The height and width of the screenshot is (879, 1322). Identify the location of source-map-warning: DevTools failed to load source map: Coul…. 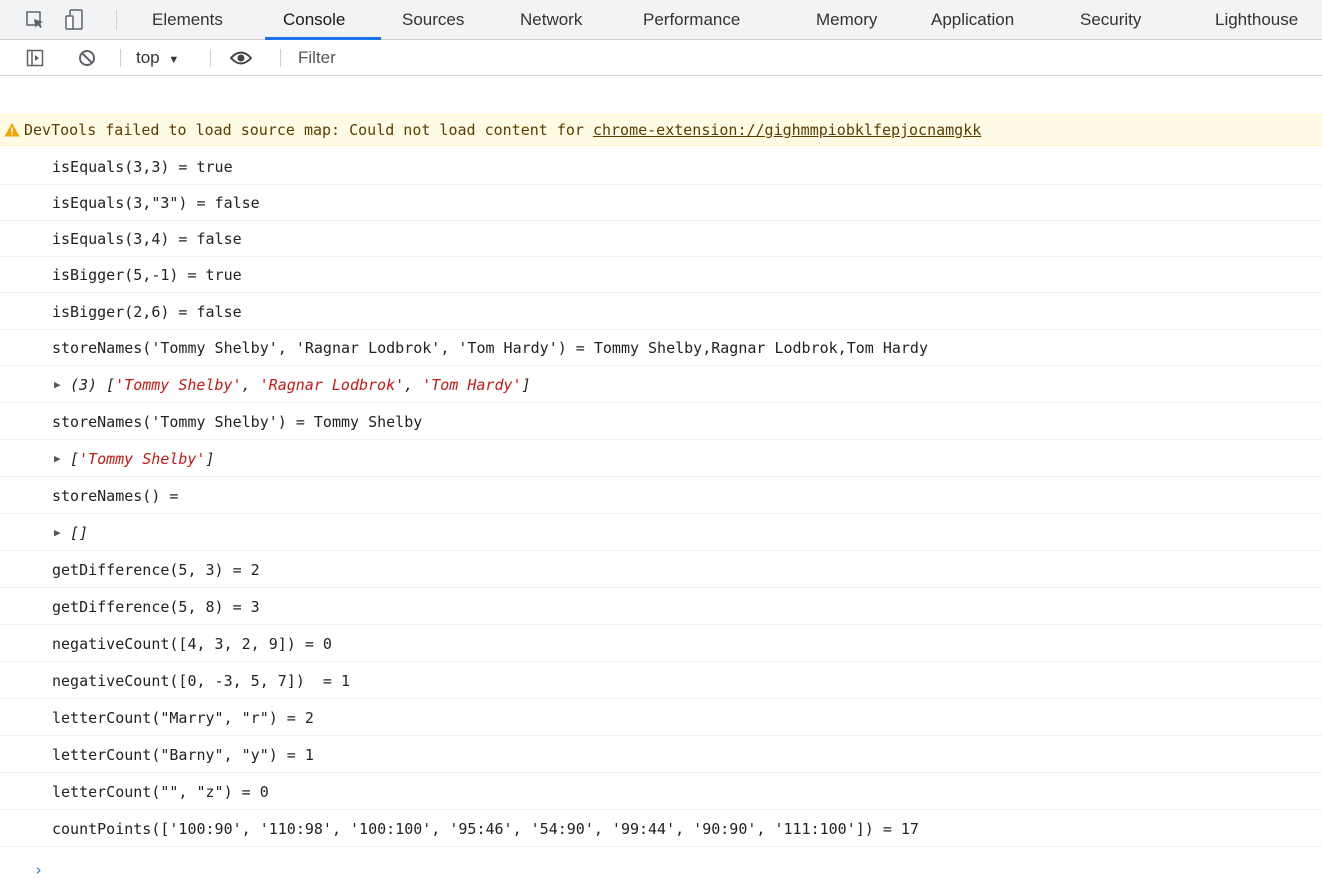
(661, 130).